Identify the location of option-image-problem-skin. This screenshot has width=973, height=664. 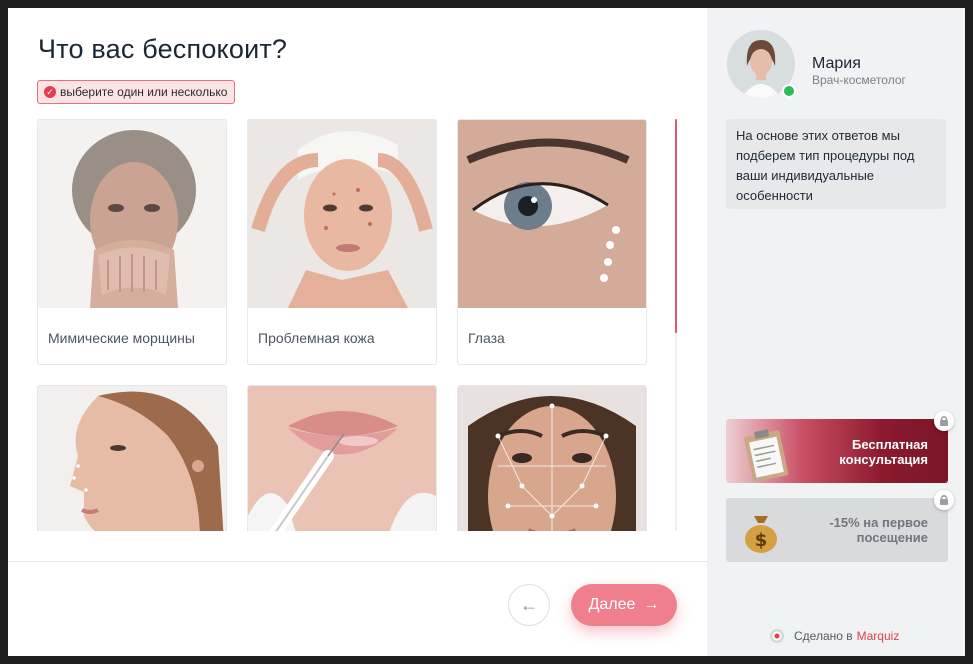
(342, 214).